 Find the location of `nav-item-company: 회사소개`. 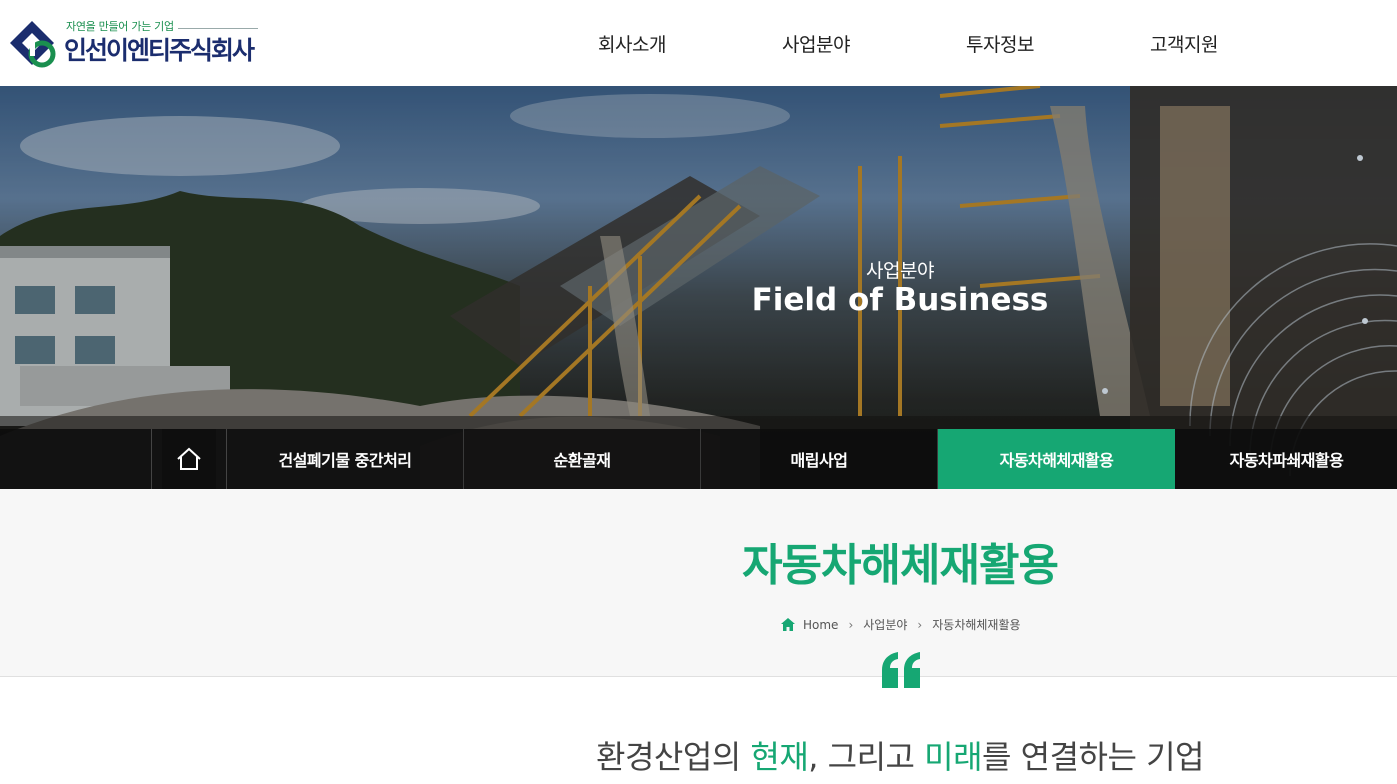

nav-item-company: 회사소개 is located at coordinates (632, 43).